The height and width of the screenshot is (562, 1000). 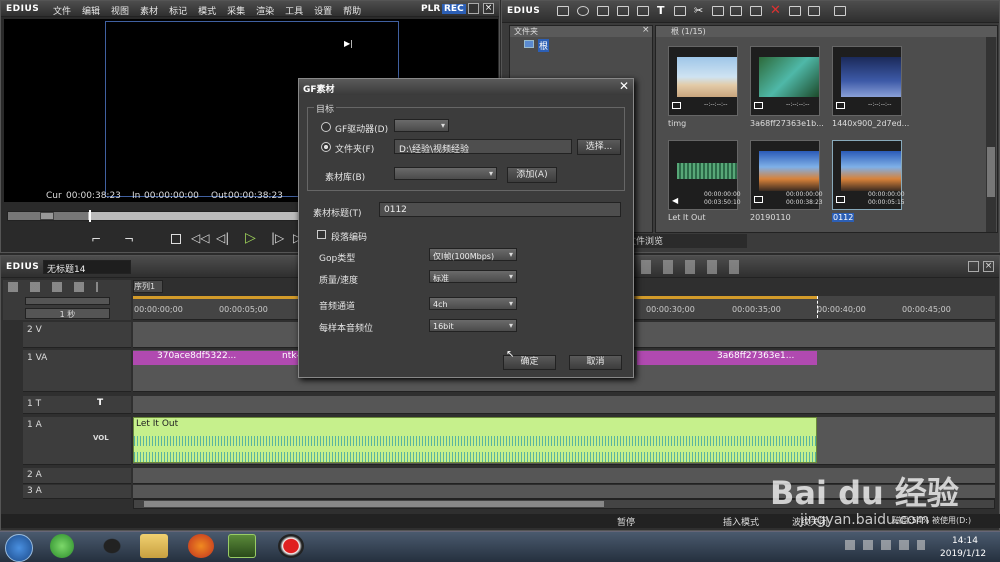 What do you see at coordinates (991, 134) in the screenshot?
I see `bin-scrollbar` at bounding box center [991, 134].